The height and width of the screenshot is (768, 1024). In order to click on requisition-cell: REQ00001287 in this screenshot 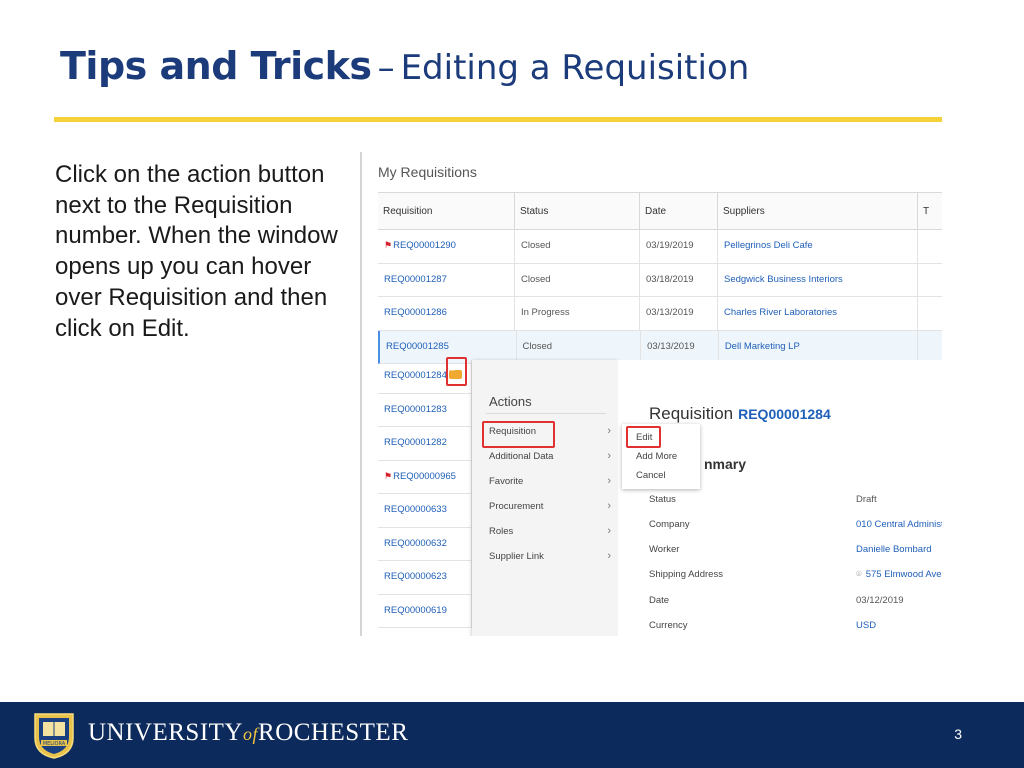, I will do `click(446, 279)`.